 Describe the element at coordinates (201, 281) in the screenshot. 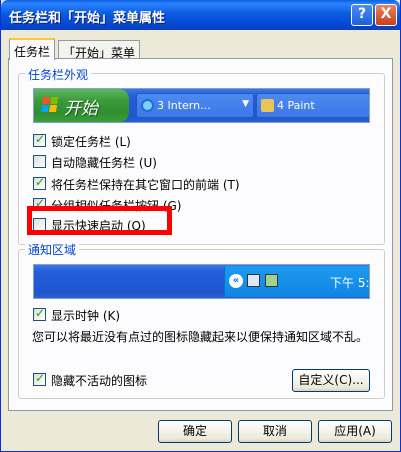

I see `tray-preview: « 下午 5:53` at that location.